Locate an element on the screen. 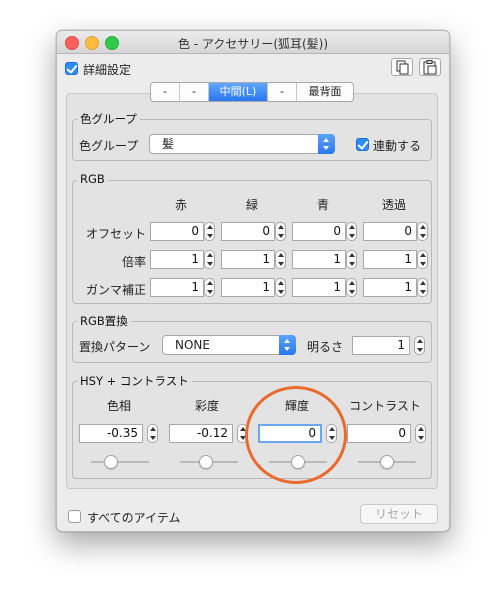 This screenshot has height=612, width=504. gamma-green-stepper is located at coordinates (280, 287).